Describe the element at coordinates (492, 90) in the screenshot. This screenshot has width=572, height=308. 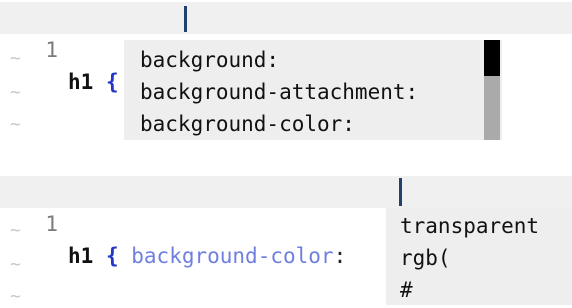
I see `popup-scrollbar` at that location.